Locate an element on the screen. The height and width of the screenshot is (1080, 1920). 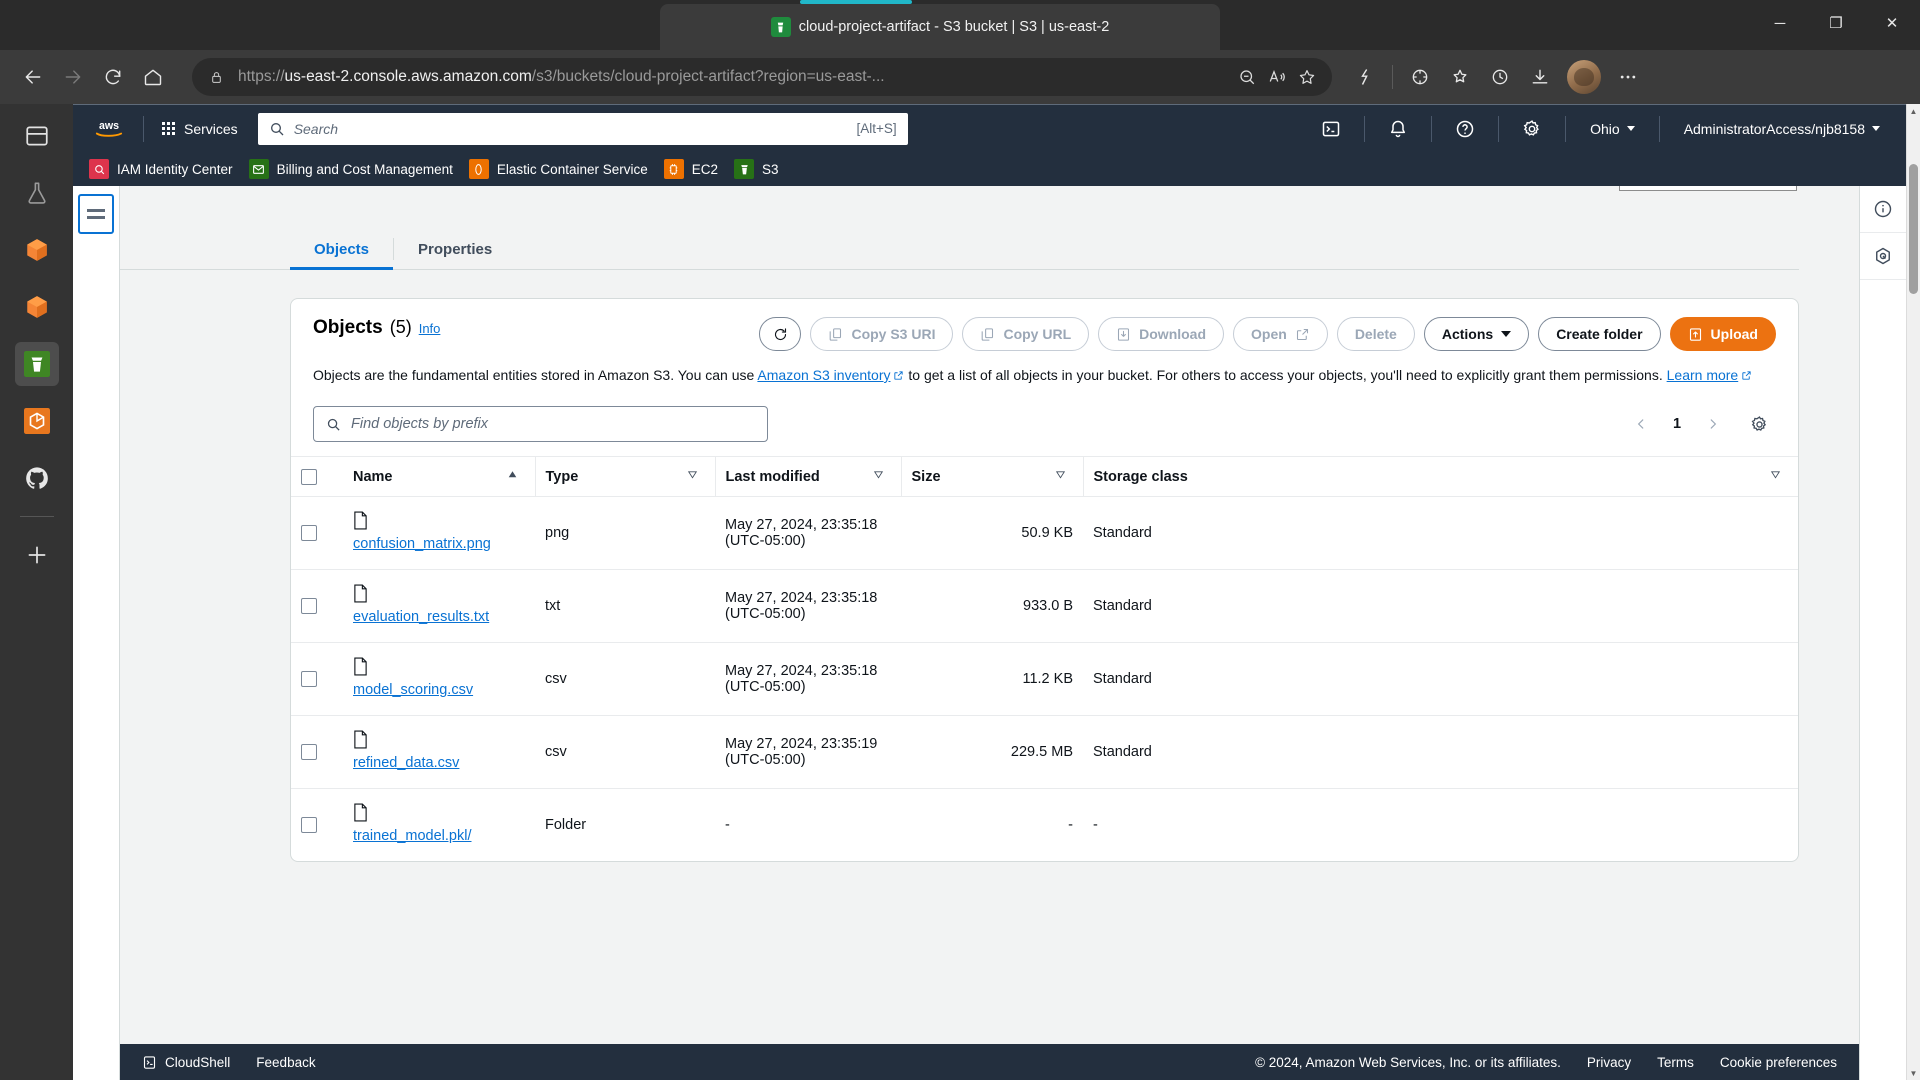
extensions-icon is located at coordinates (1420, 77).